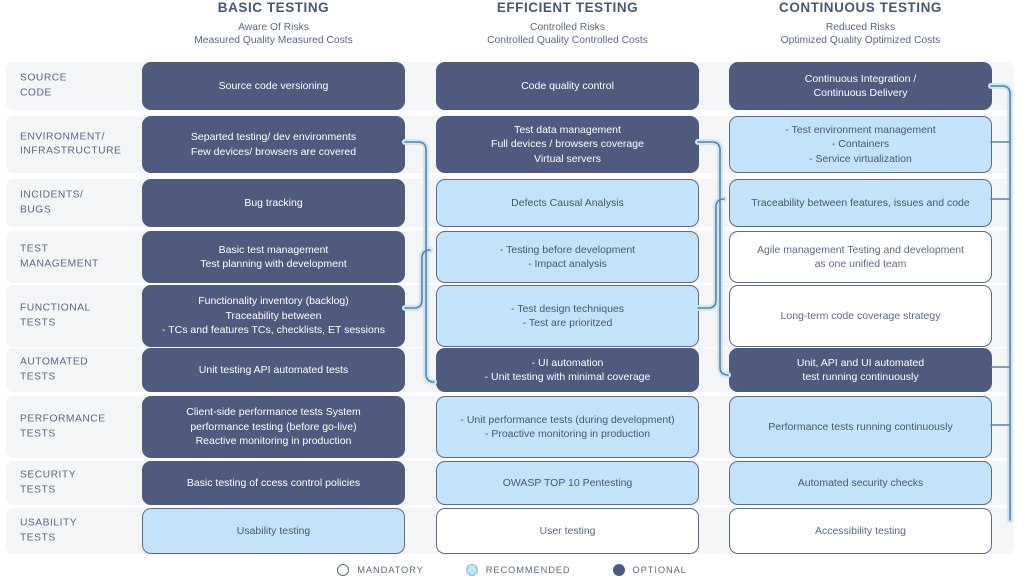 This screenshot has width=1024, height=584. I want to click on practice-card-line: performance testing (before go-live), so click(273, 426).